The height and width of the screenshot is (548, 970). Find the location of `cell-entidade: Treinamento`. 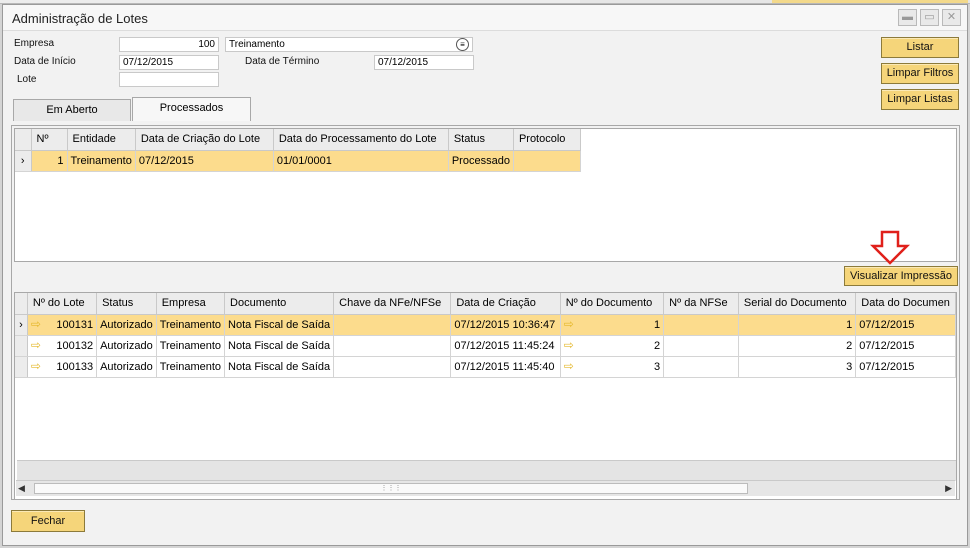

cell-entidade: Treinamento is located at coordinates (101, 161).